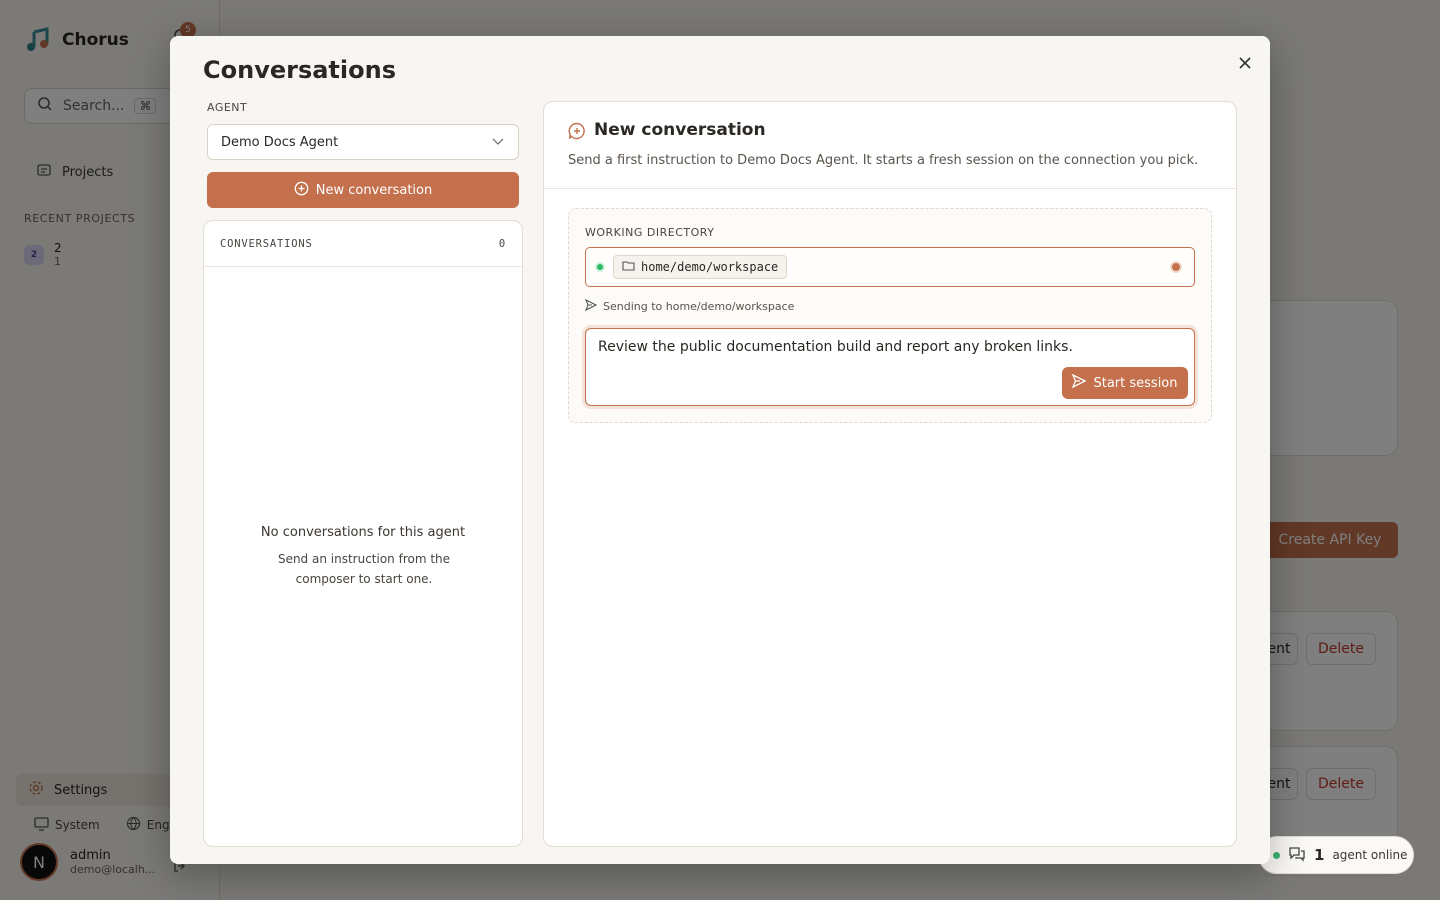  What do you see at coordinates (502, 243) in the screenshot?
I see `conversation-count: 0` at bounding box center [502, 243].